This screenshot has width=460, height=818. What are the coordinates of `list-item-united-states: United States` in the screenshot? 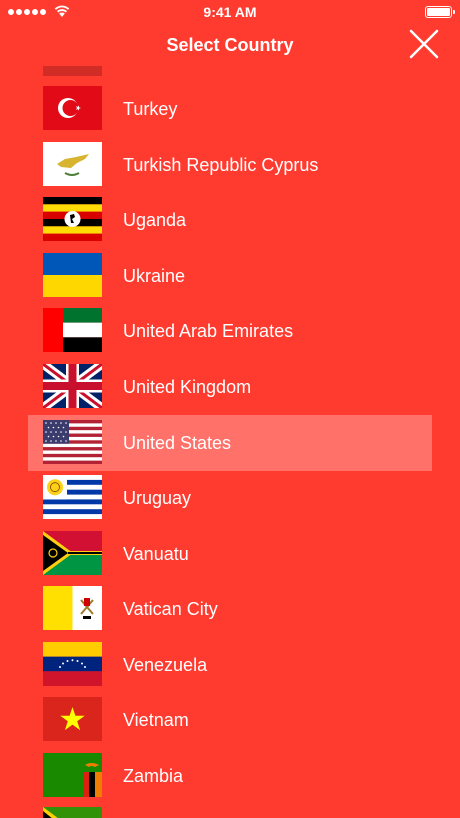 It's located at (230, 443).